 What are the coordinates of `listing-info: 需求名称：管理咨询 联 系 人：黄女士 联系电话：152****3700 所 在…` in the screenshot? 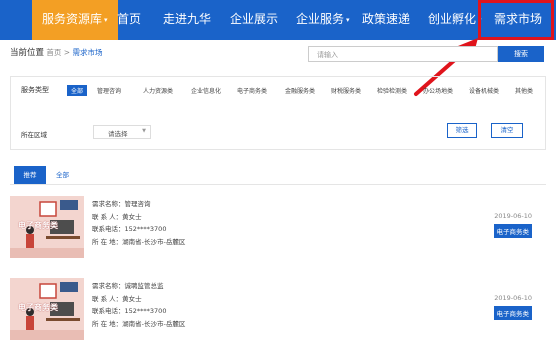 It's located at (138, 223).